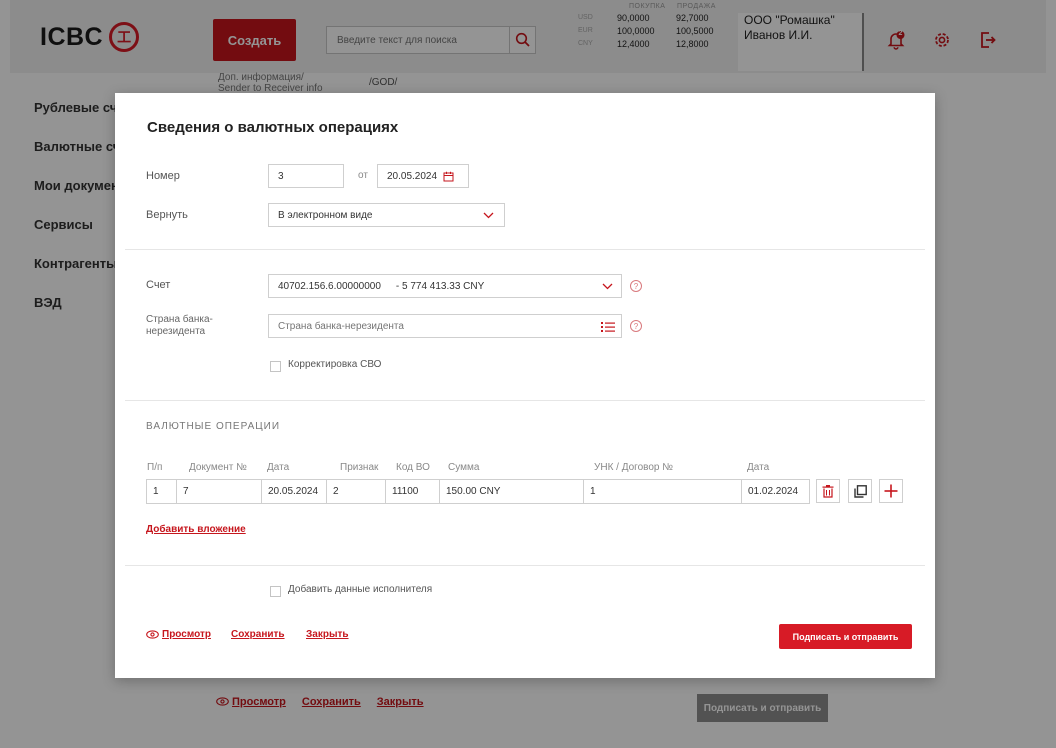 The height and width of the screenshot is (748, 1056). What do you see at coordinates (662, 491) in the screenshot?
I see `cell-contract: 1` at bounding box center [662, 491].